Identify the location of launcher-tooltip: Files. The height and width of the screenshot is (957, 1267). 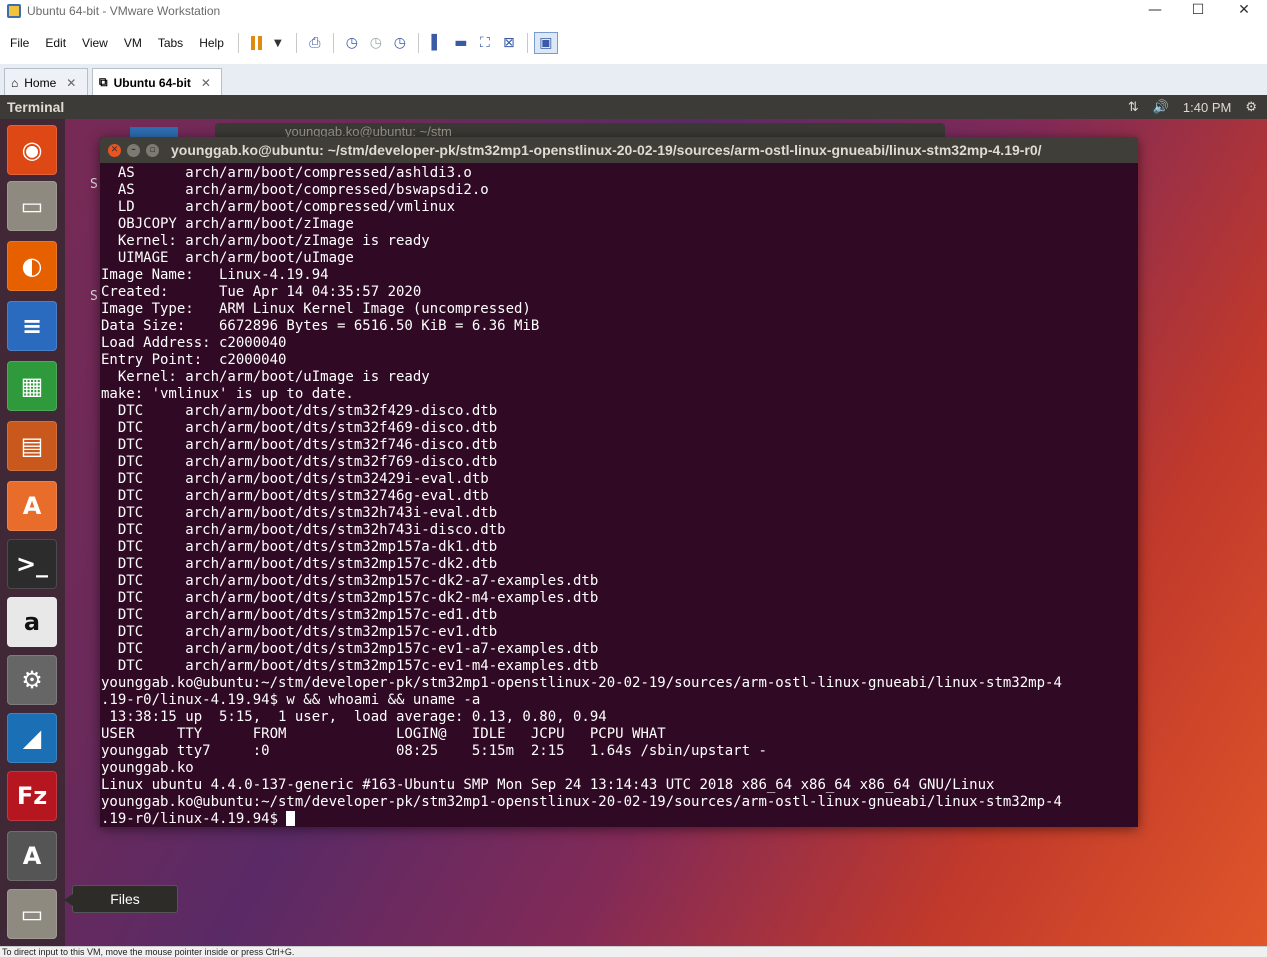
(121, 899).